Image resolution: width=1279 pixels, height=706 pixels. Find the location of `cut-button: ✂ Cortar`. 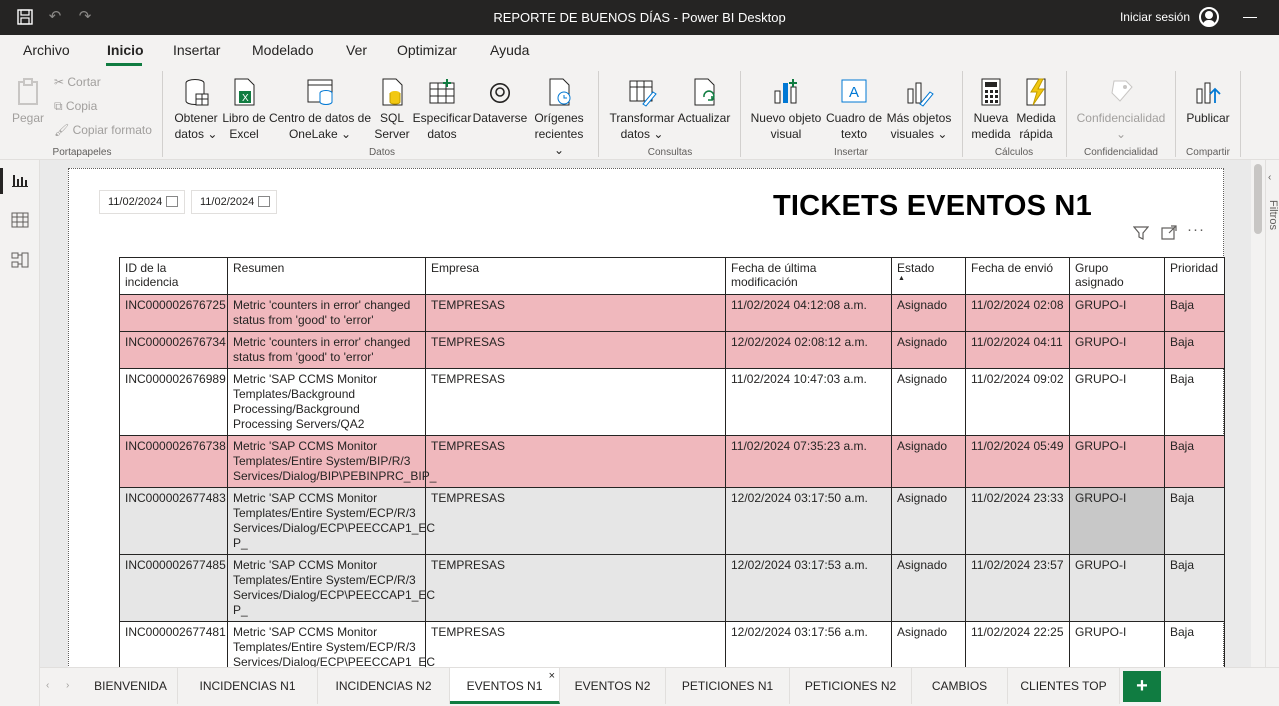

cut-button: ✂ Cortar is located at coordinates (77, 82).